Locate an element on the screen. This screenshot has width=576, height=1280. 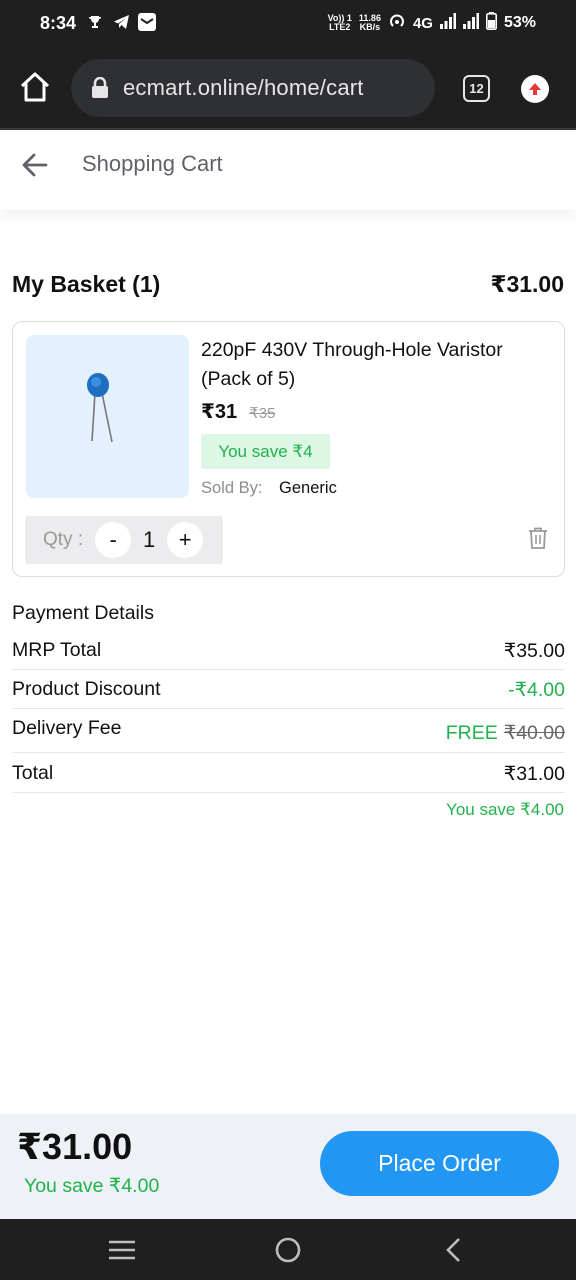
payment-row-delivery: Delivery Fee FREE ₹40.00 is located at coordinates (288, 730).